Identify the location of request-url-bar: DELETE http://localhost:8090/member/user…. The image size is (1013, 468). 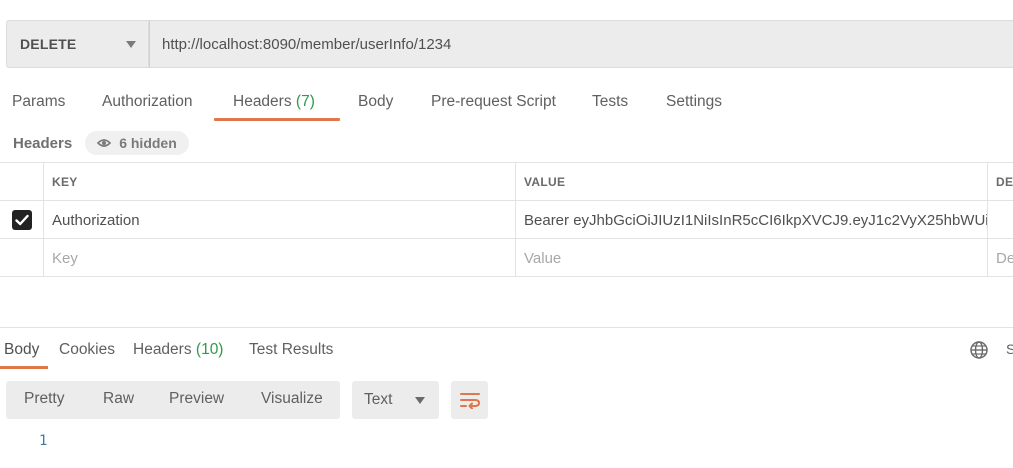
(509, 44).